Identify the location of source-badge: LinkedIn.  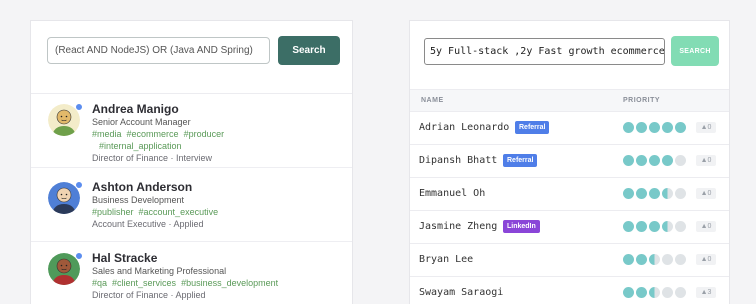
(521, 226).